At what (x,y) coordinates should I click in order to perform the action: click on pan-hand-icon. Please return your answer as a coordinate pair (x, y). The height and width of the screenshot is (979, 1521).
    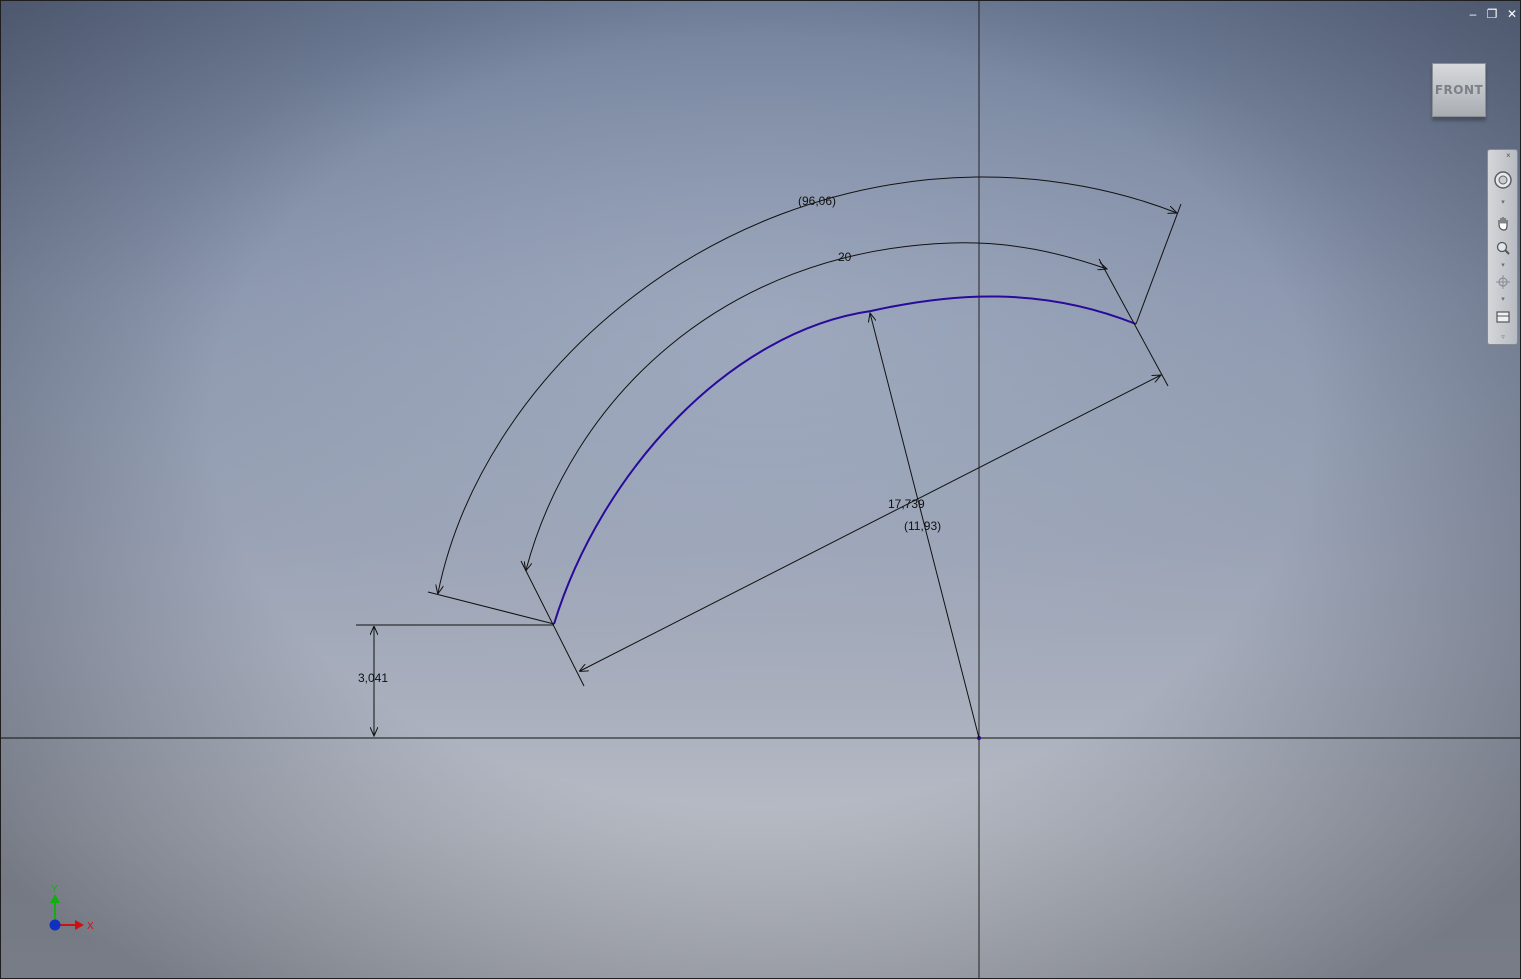
    Looking at the image, I should click on (1503, 224).